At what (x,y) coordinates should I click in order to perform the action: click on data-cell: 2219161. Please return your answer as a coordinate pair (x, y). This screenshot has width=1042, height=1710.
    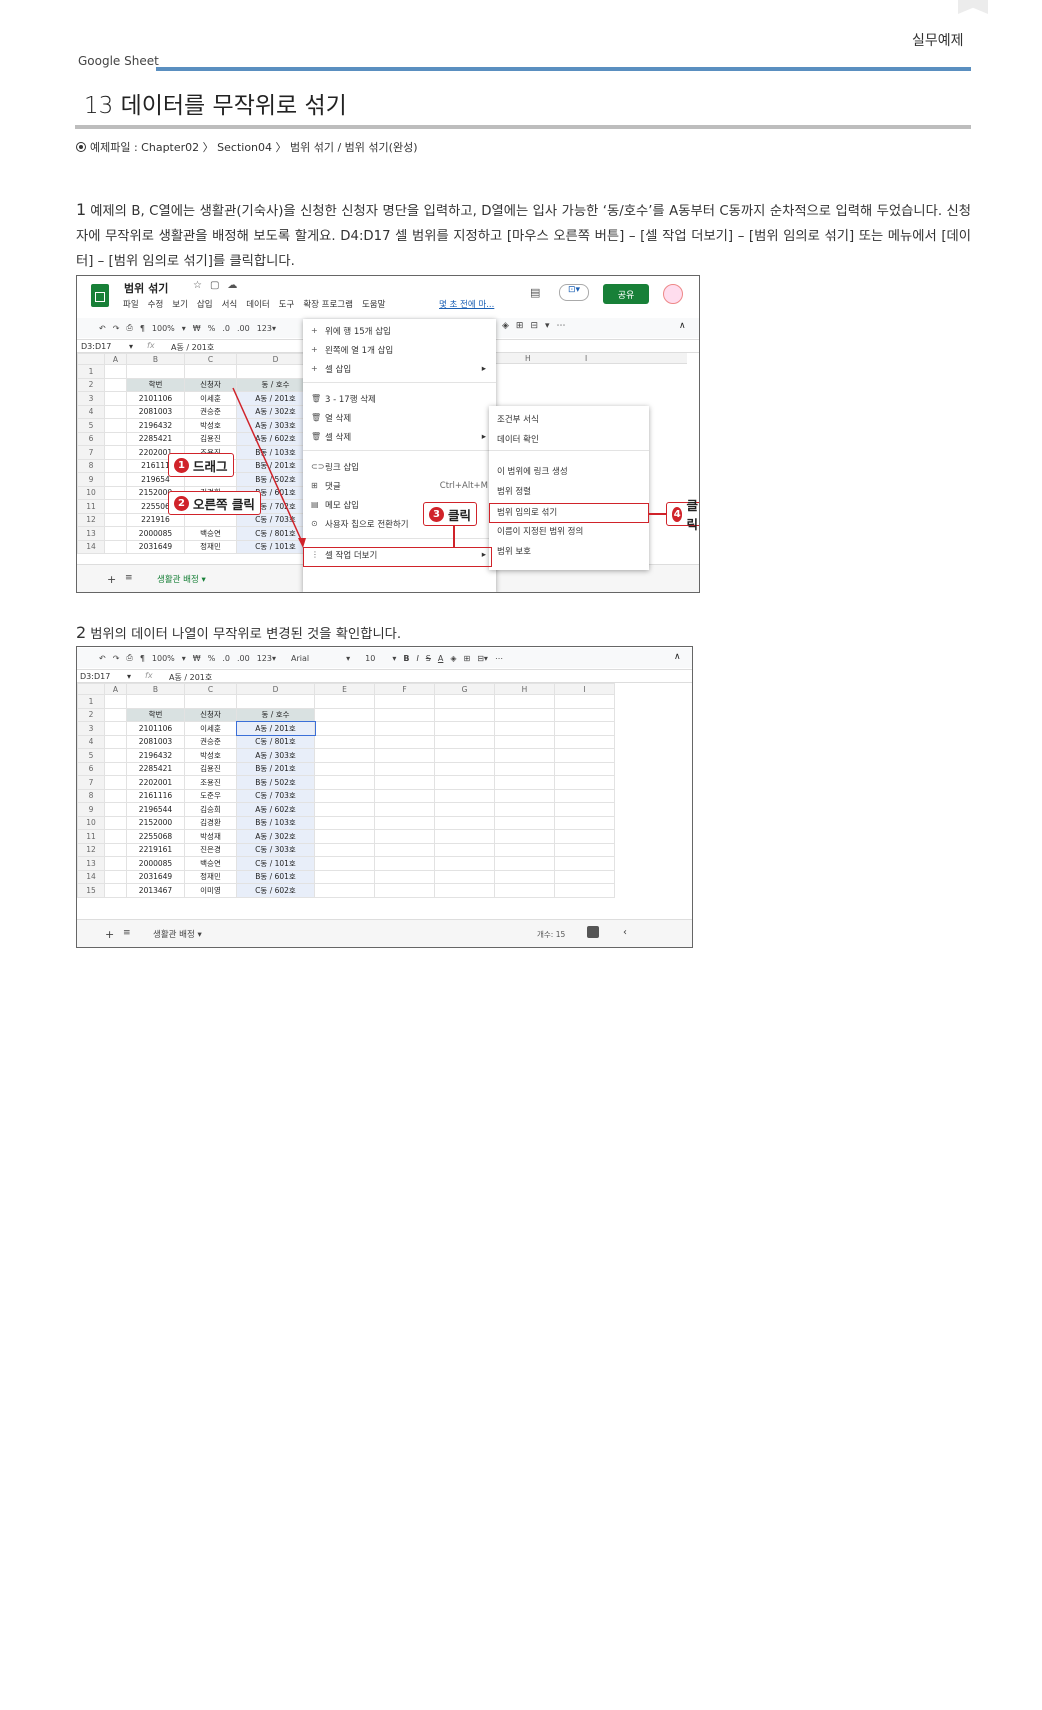
    Looking at the image, I should click on (155, 849).